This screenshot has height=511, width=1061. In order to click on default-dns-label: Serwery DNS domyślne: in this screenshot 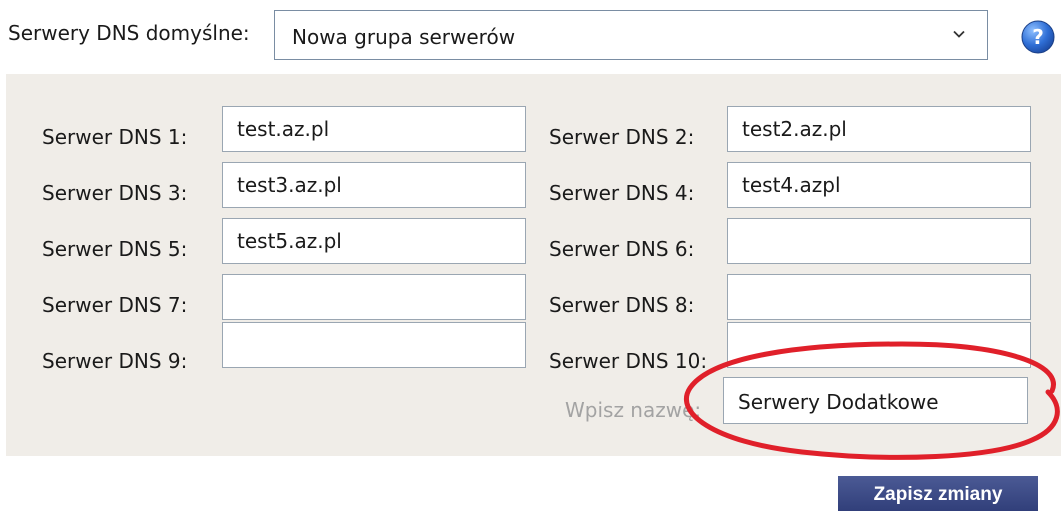, I will do `click(129, 33)`.